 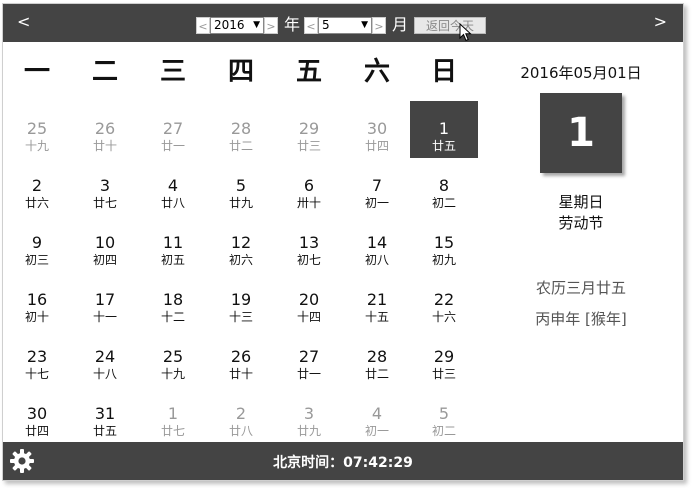 I want to click on day-cell: 7 初一, so click(x=377, y=186).